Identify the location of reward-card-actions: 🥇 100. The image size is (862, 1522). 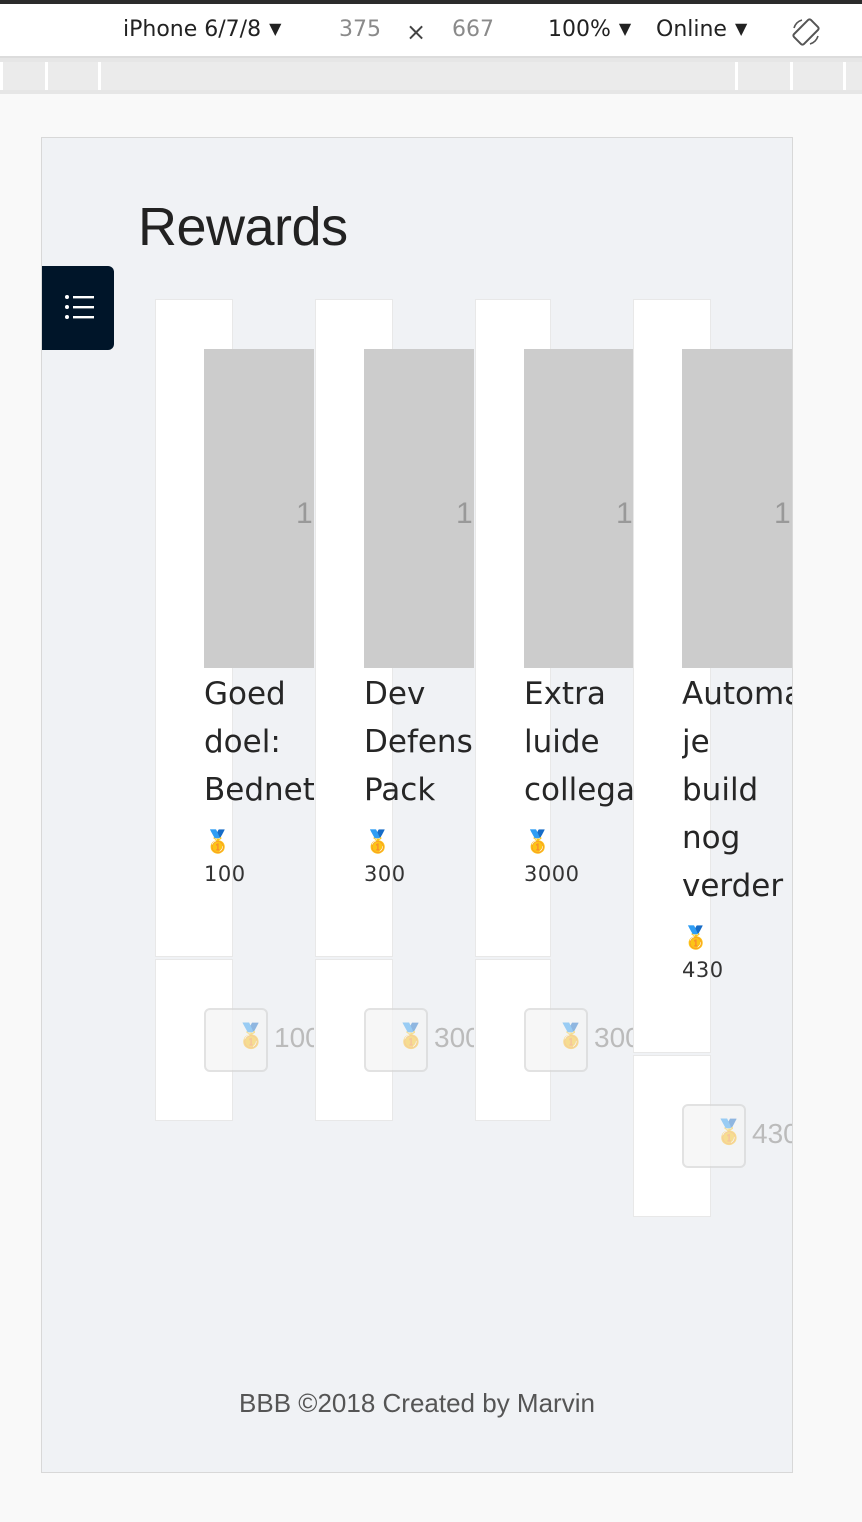
(234, 1040).